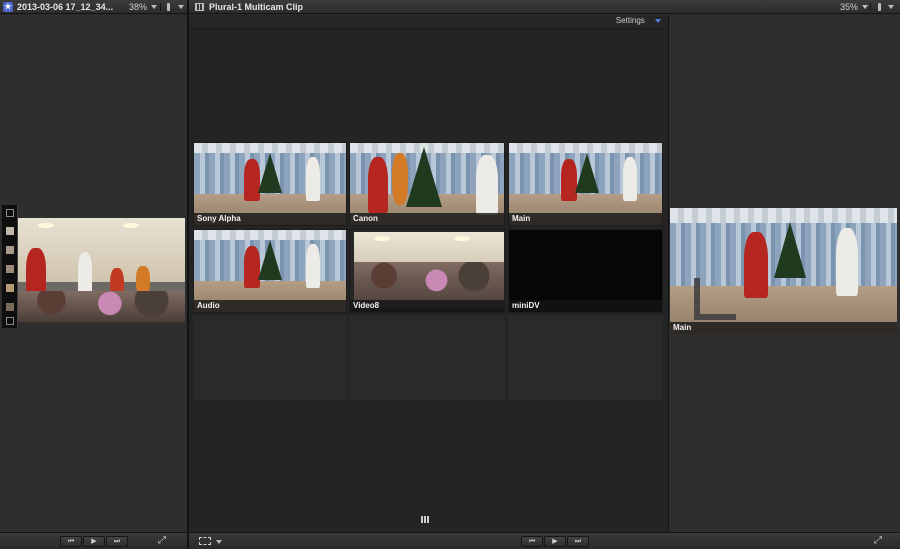 This screenshot has height=549, width=900. Describe the element at coordinates (138, 7) in the screenshot. I see `left-zoom-value: 38%` at that location.